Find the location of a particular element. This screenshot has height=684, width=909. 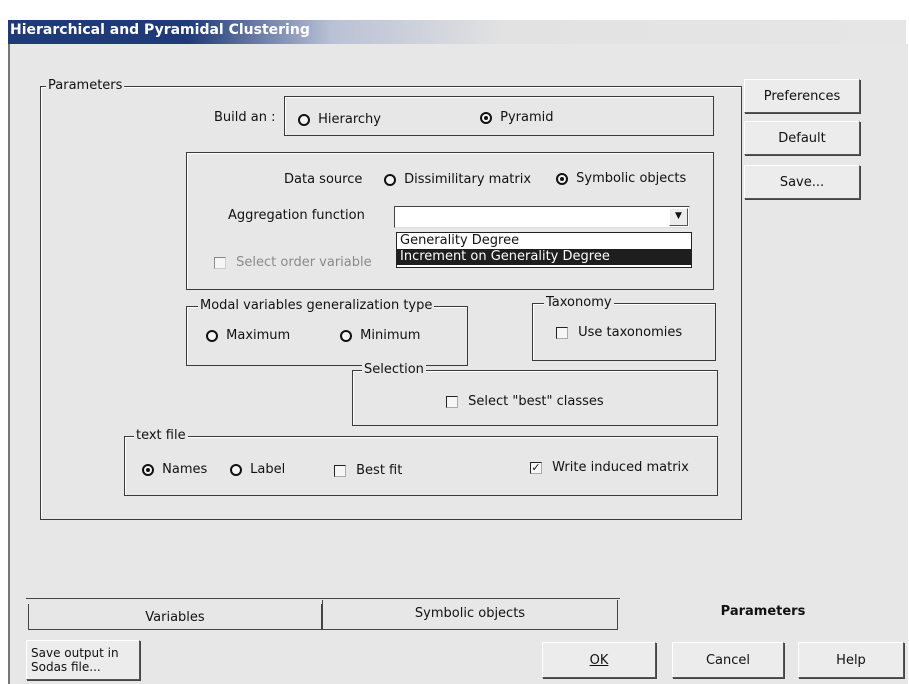

names-radio-circle is located at coordinates (148, 469).